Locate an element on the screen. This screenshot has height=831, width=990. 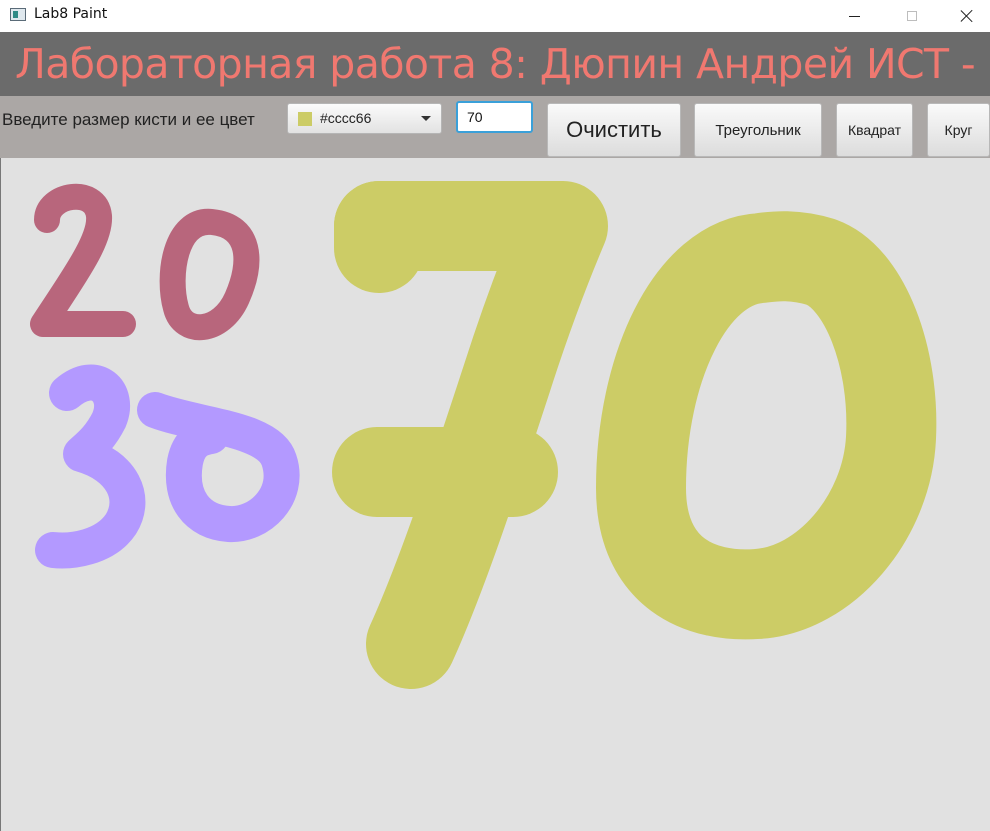
brush-size-input is located at coordinates (494, 117).